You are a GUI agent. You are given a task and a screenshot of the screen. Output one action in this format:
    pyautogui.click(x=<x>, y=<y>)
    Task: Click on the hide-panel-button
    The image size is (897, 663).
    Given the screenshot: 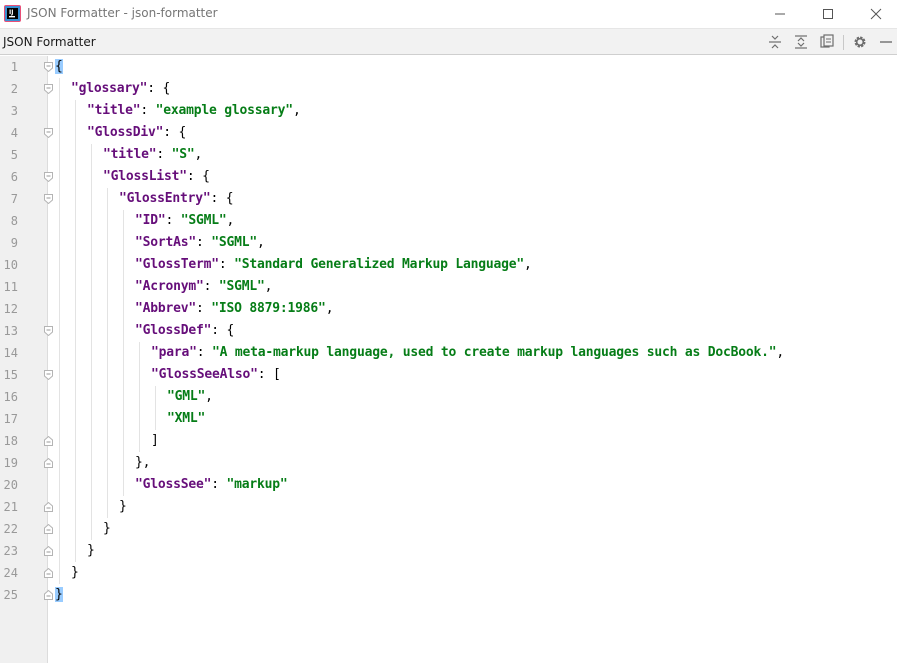 What is the action you would take?
    pyautogui.click(x=886, y=42)
    